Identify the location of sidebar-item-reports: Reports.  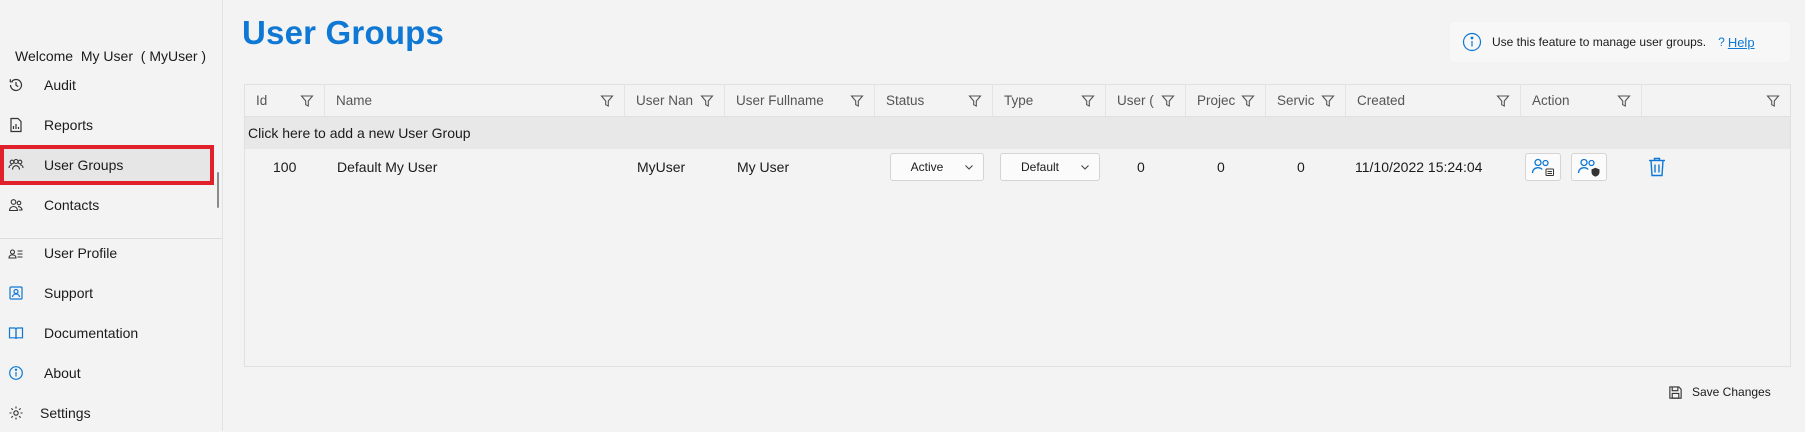
(111, 125).